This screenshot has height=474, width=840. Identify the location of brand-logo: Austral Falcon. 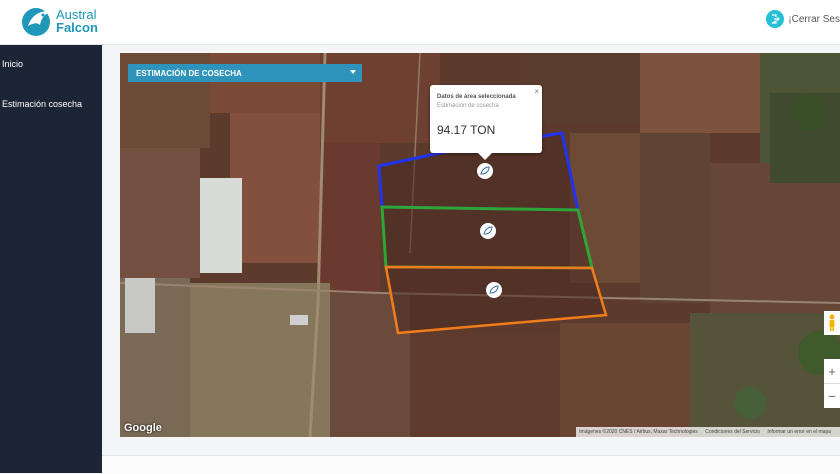
(60, 21).